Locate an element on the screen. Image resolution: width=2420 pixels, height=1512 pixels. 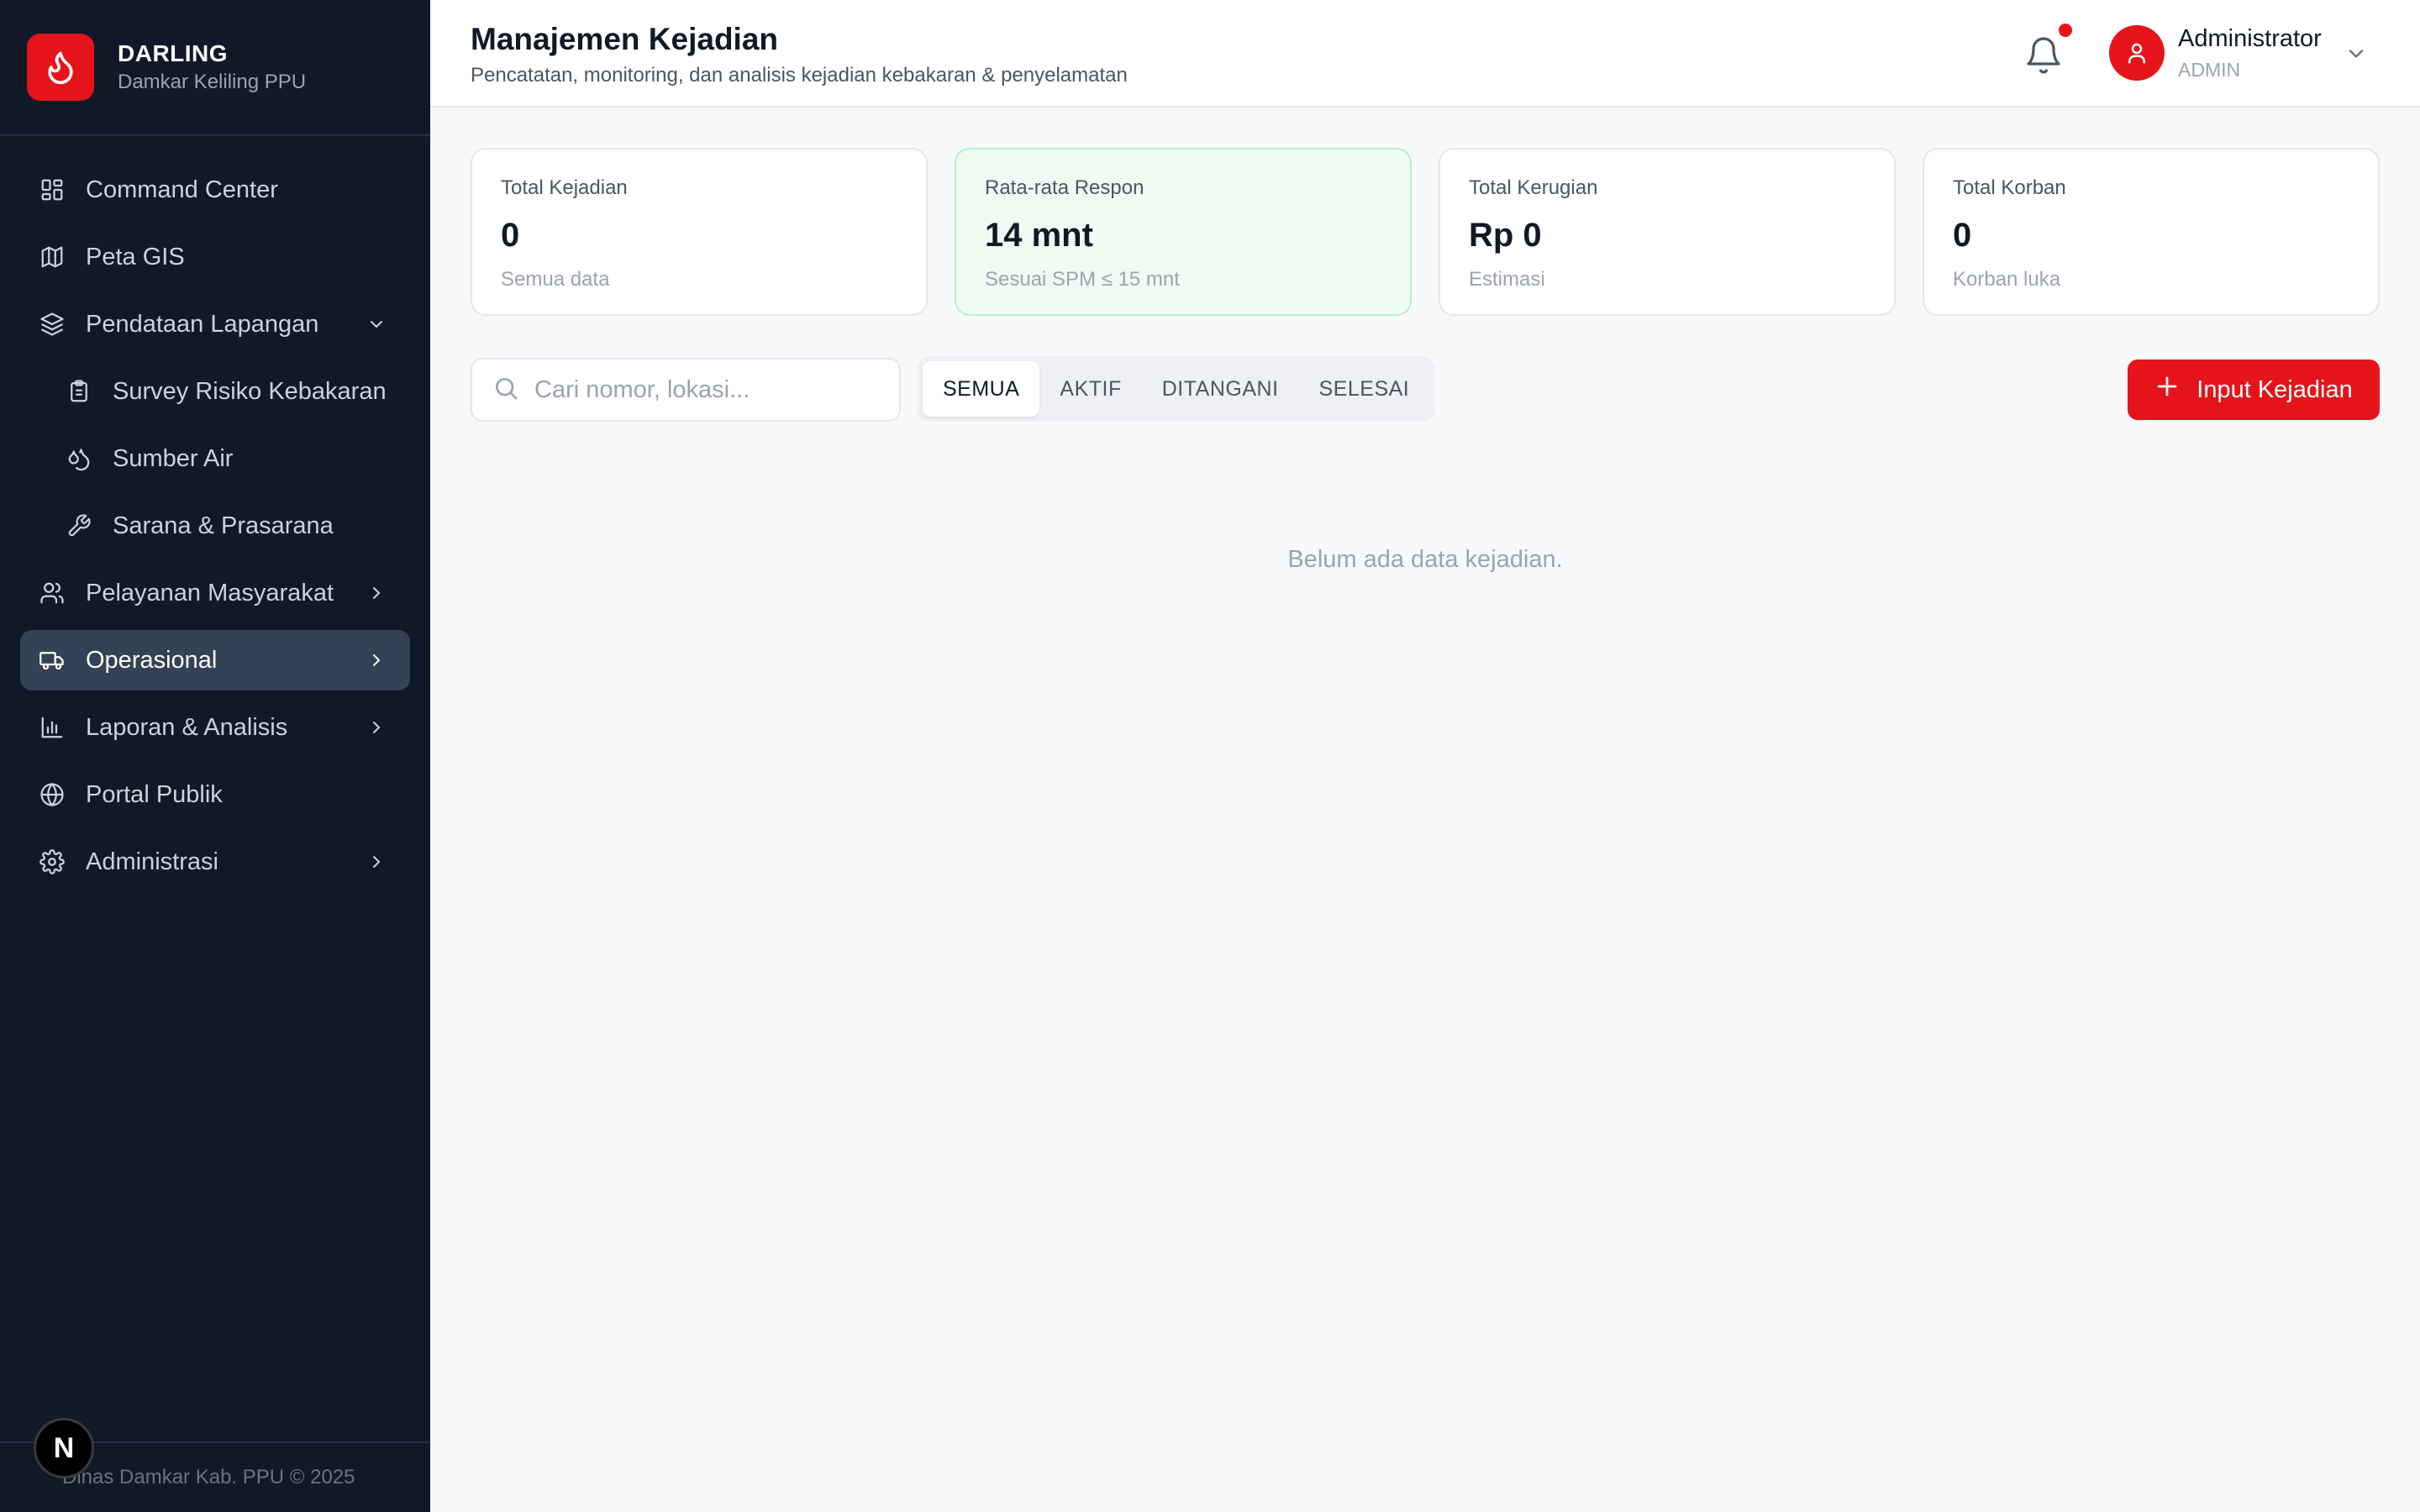
dev-badge: N is located at coordinates (64, 1448).